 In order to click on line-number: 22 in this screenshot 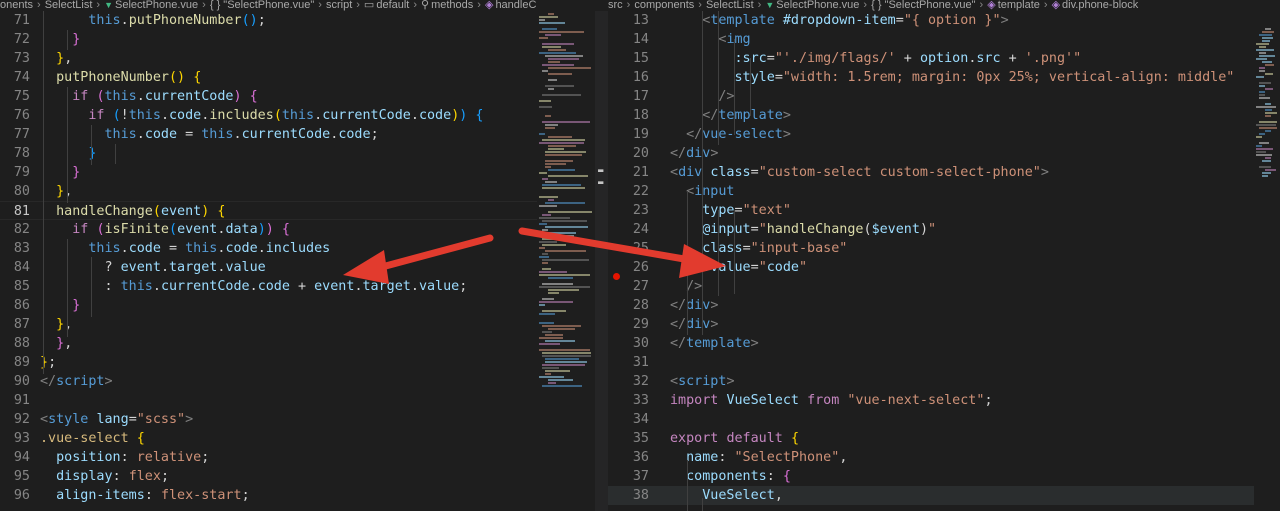, I will do `click(628, 191)`.